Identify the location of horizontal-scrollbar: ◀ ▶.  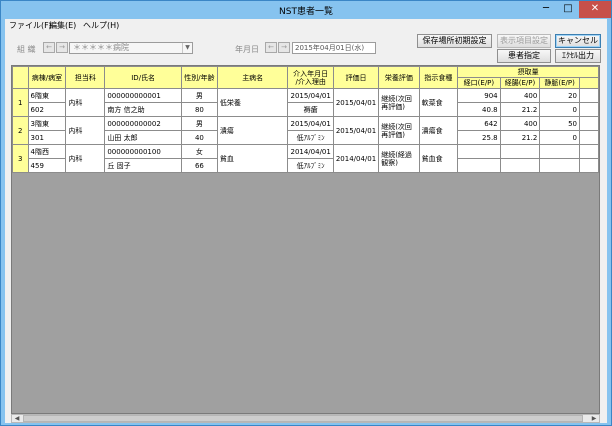
(305, 418).